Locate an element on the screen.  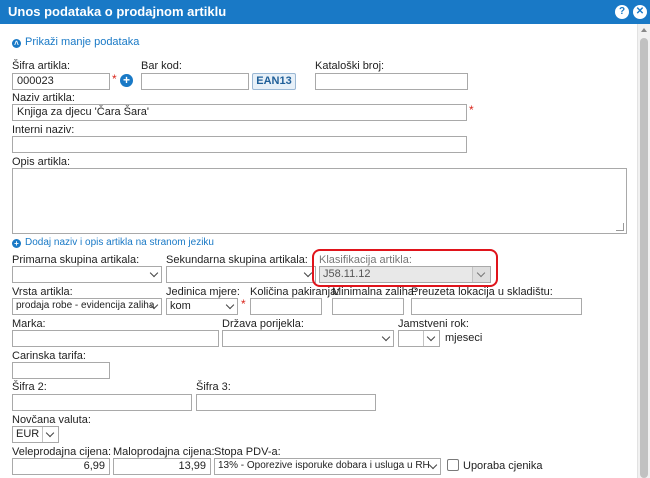
vrsta-value: prodaja robe - evidencija zaliha is located at coordinates (85, 305).